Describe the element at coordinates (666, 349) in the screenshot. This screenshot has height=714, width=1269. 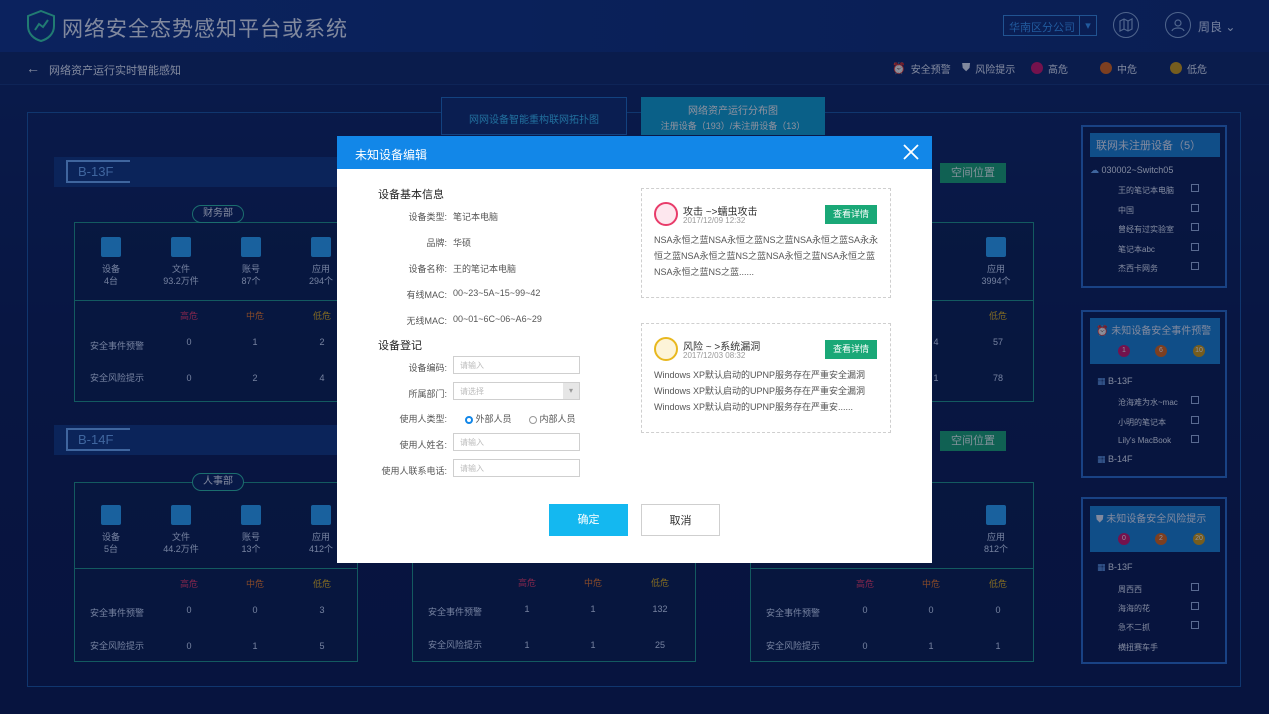
I see `shield-icon` at that location.